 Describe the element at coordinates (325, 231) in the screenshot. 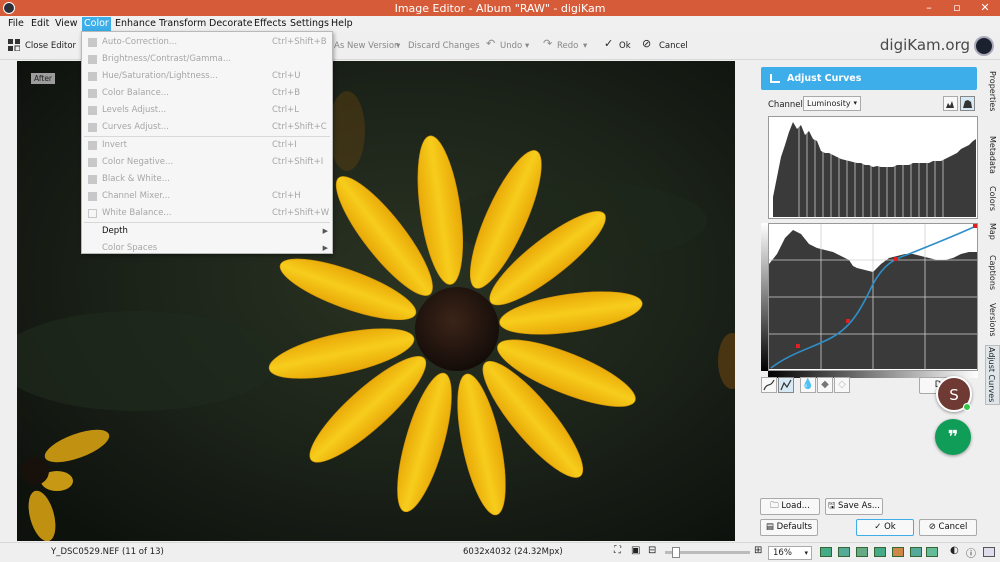

I see `submenu-arrow-icon: ▶` at that location.